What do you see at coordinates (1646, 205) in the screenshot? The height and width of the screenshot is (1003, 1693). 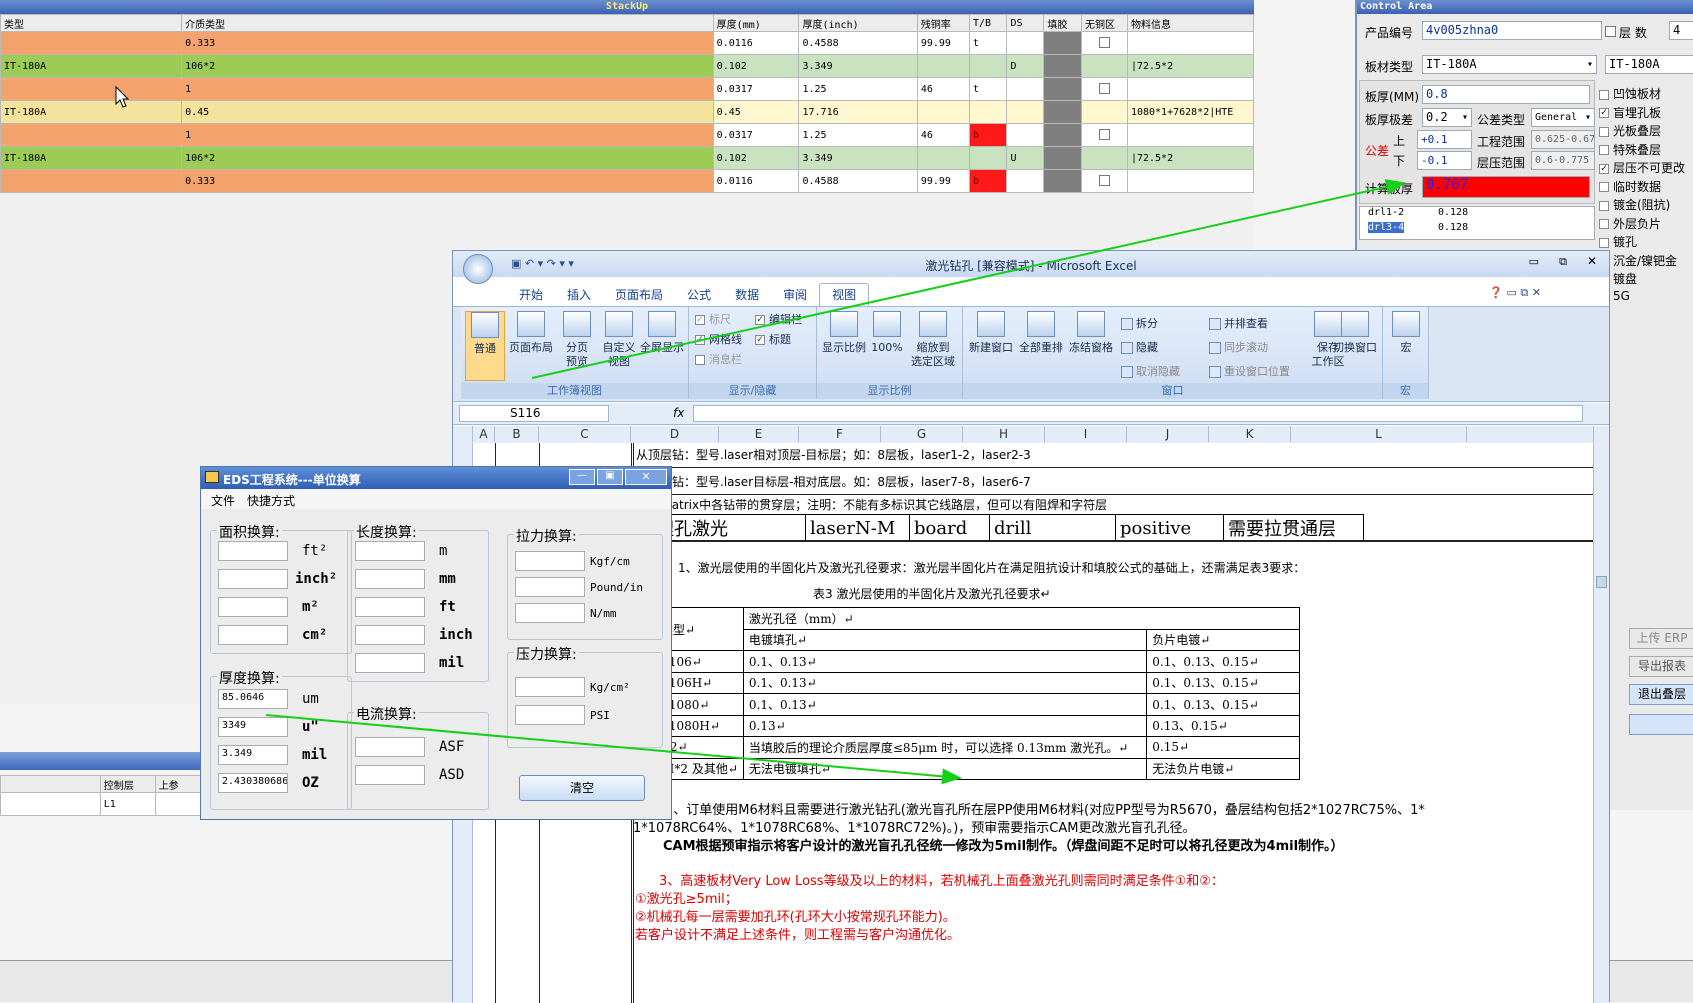 I see `option-checkbox: 镀金(阻抗)` at bounding box center [1646, 205].